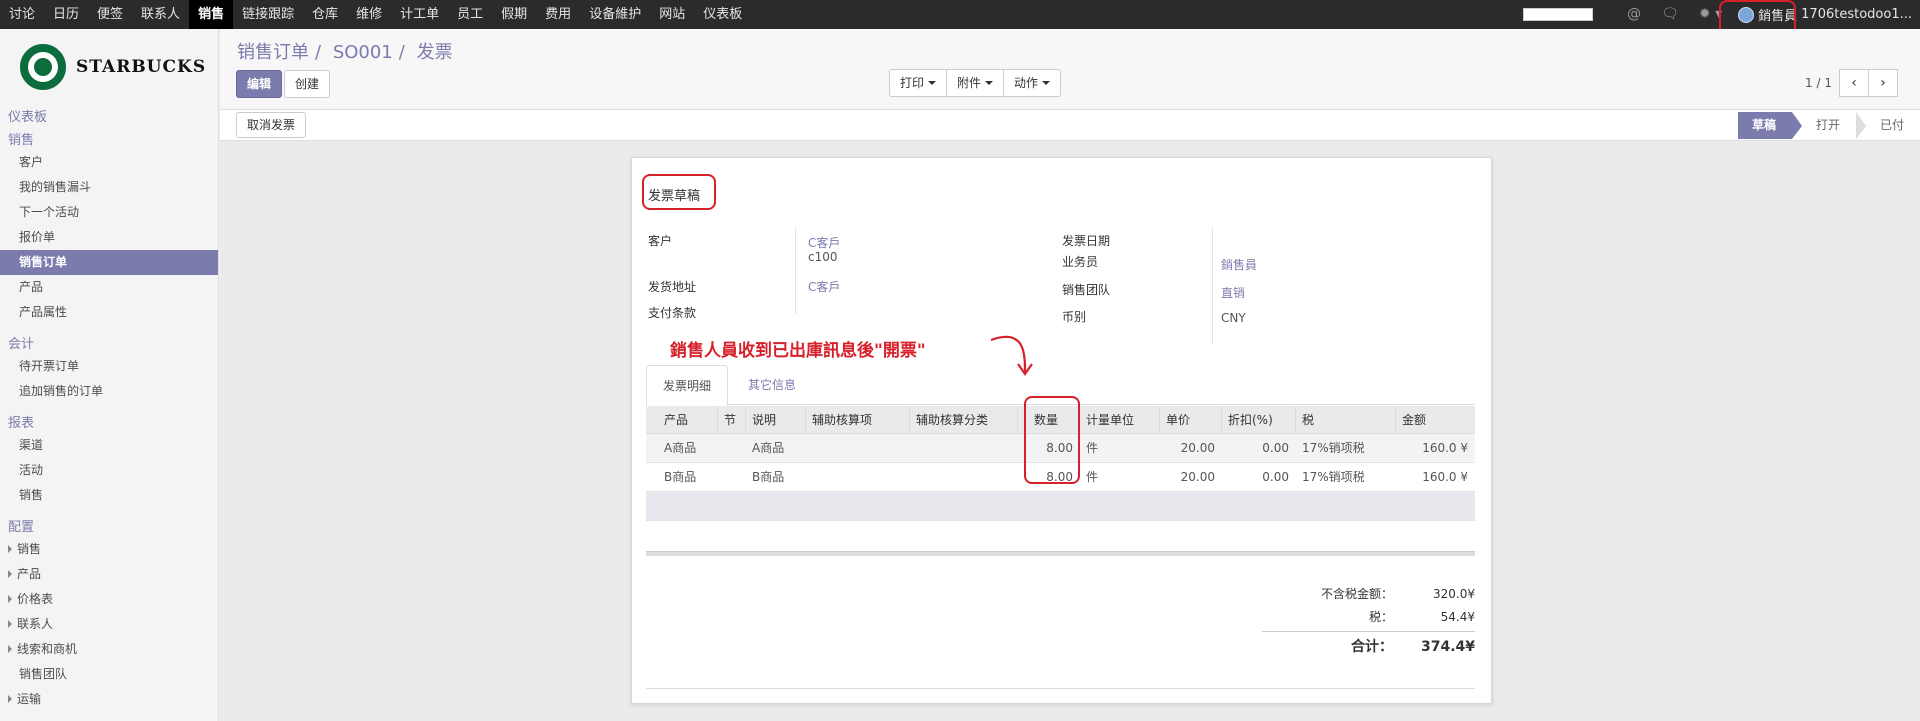 This screenshot has width=1920, height=721. Describe the element at coordinates (1670, 14) in the screenshot. I see `chat-icon: 🗨︎` at that location.